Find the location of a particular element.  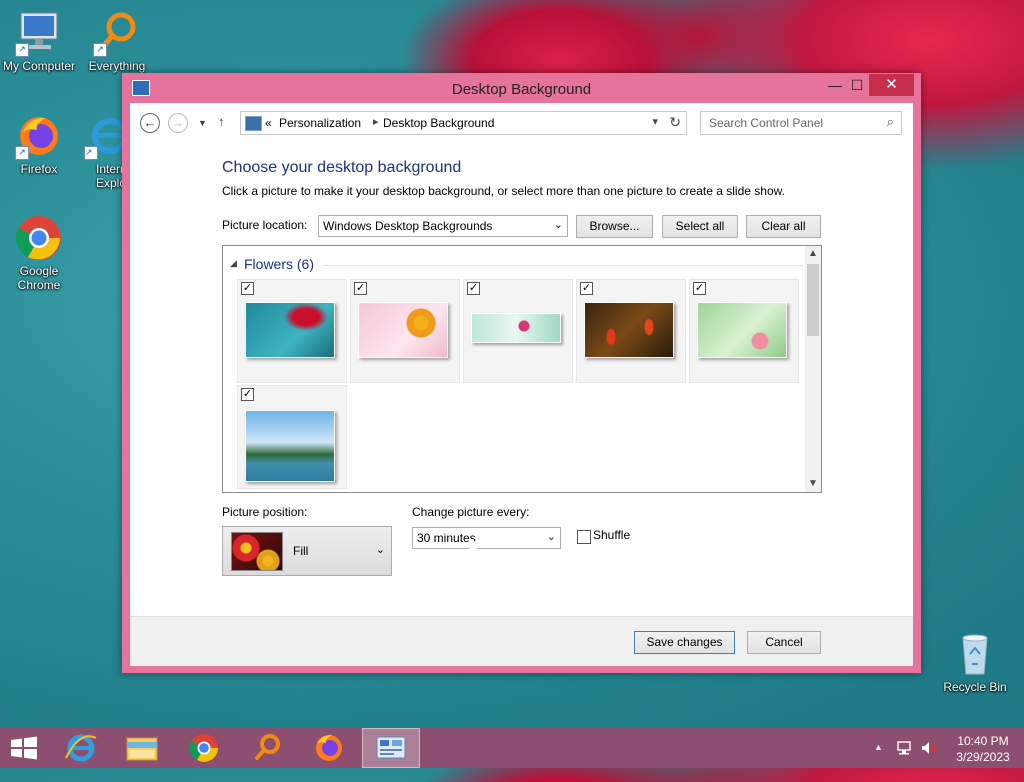

chevron-down-icon: ⌄ is located at coordinates (380, 550).